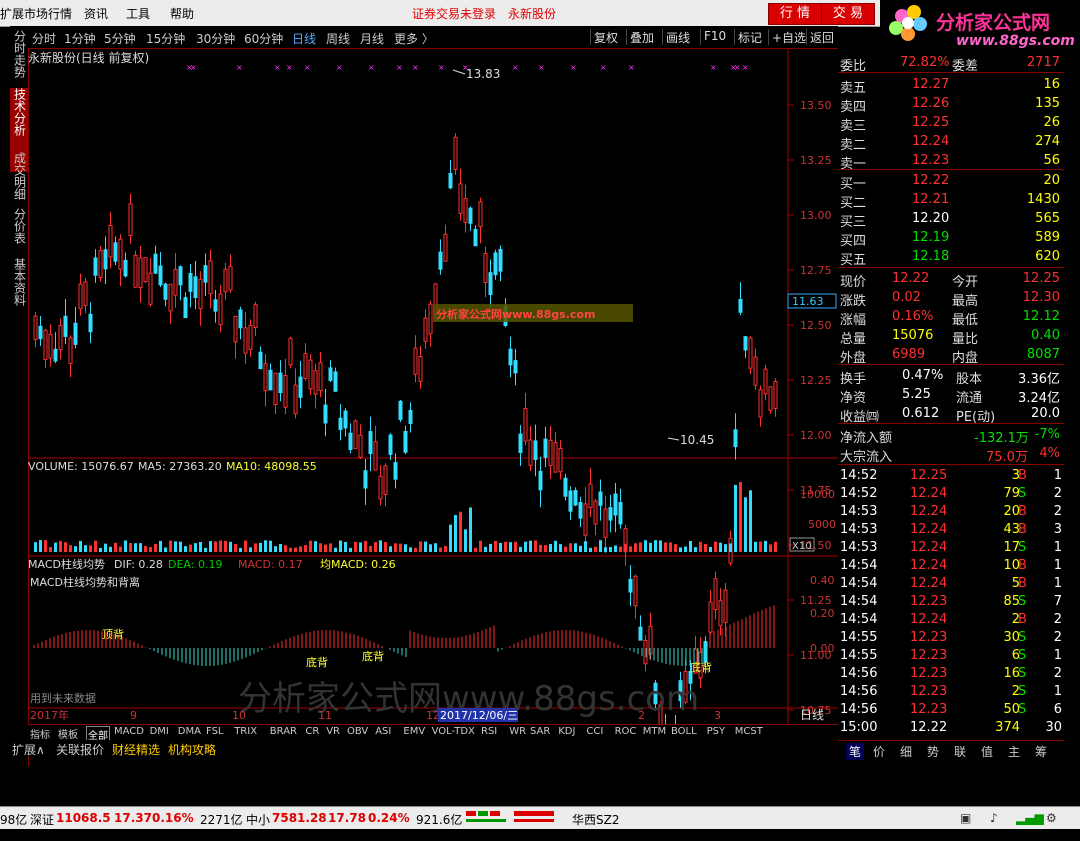  What do you see at coordinates (14, 820) in the screenshot?
I see `status-amt0: 98亿` at bounding box center [14, 820].